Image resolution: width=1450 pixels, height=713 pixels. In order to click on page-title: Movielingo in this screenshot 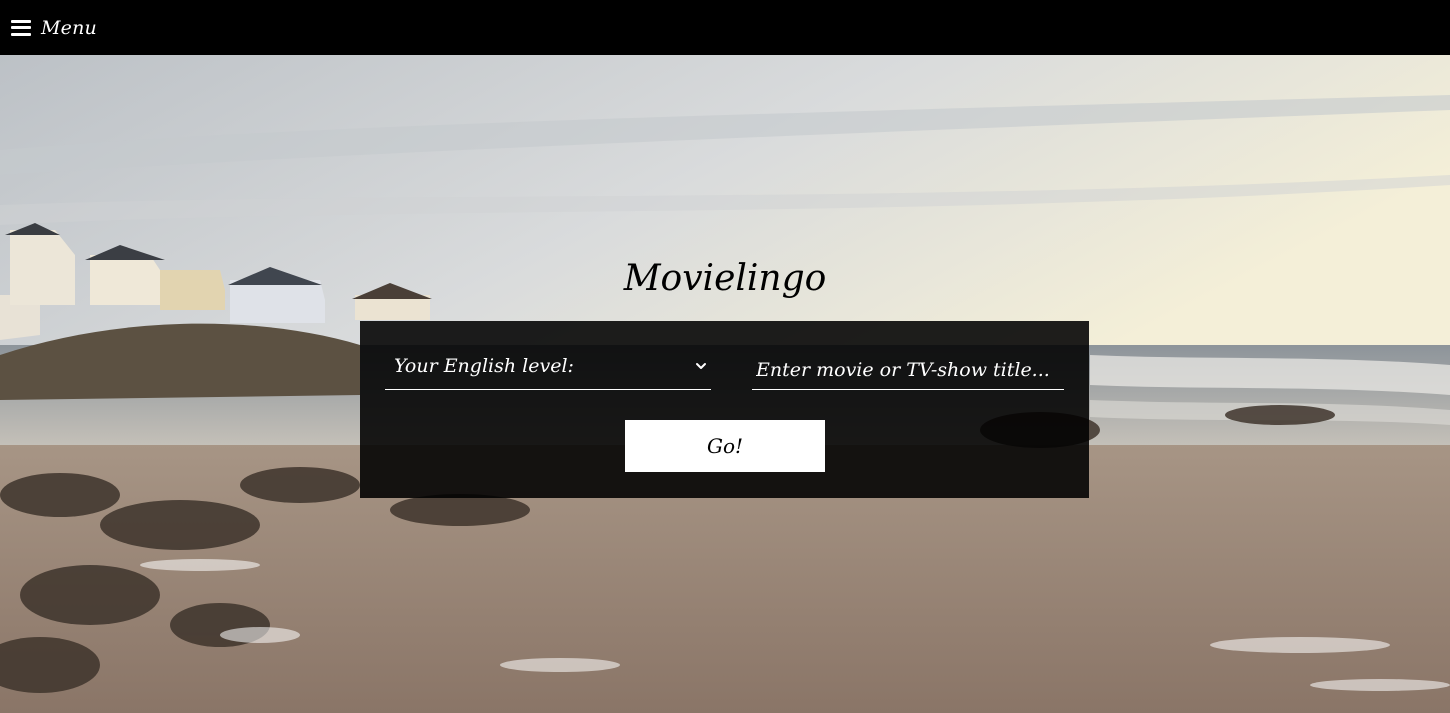, I will do `click(725, 278)`.